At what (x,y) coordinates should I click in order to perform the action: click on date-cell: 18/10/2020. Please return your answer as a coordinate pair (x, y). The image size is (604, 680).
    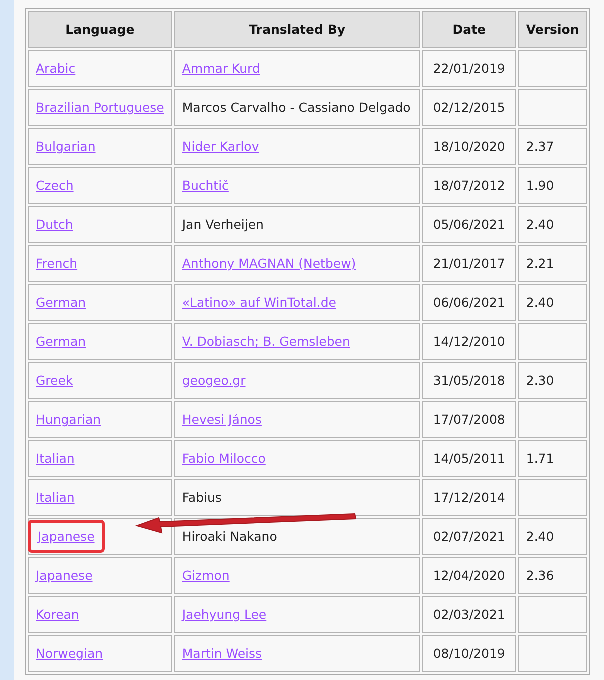
    Looking at the image, I should click on (469, 146).